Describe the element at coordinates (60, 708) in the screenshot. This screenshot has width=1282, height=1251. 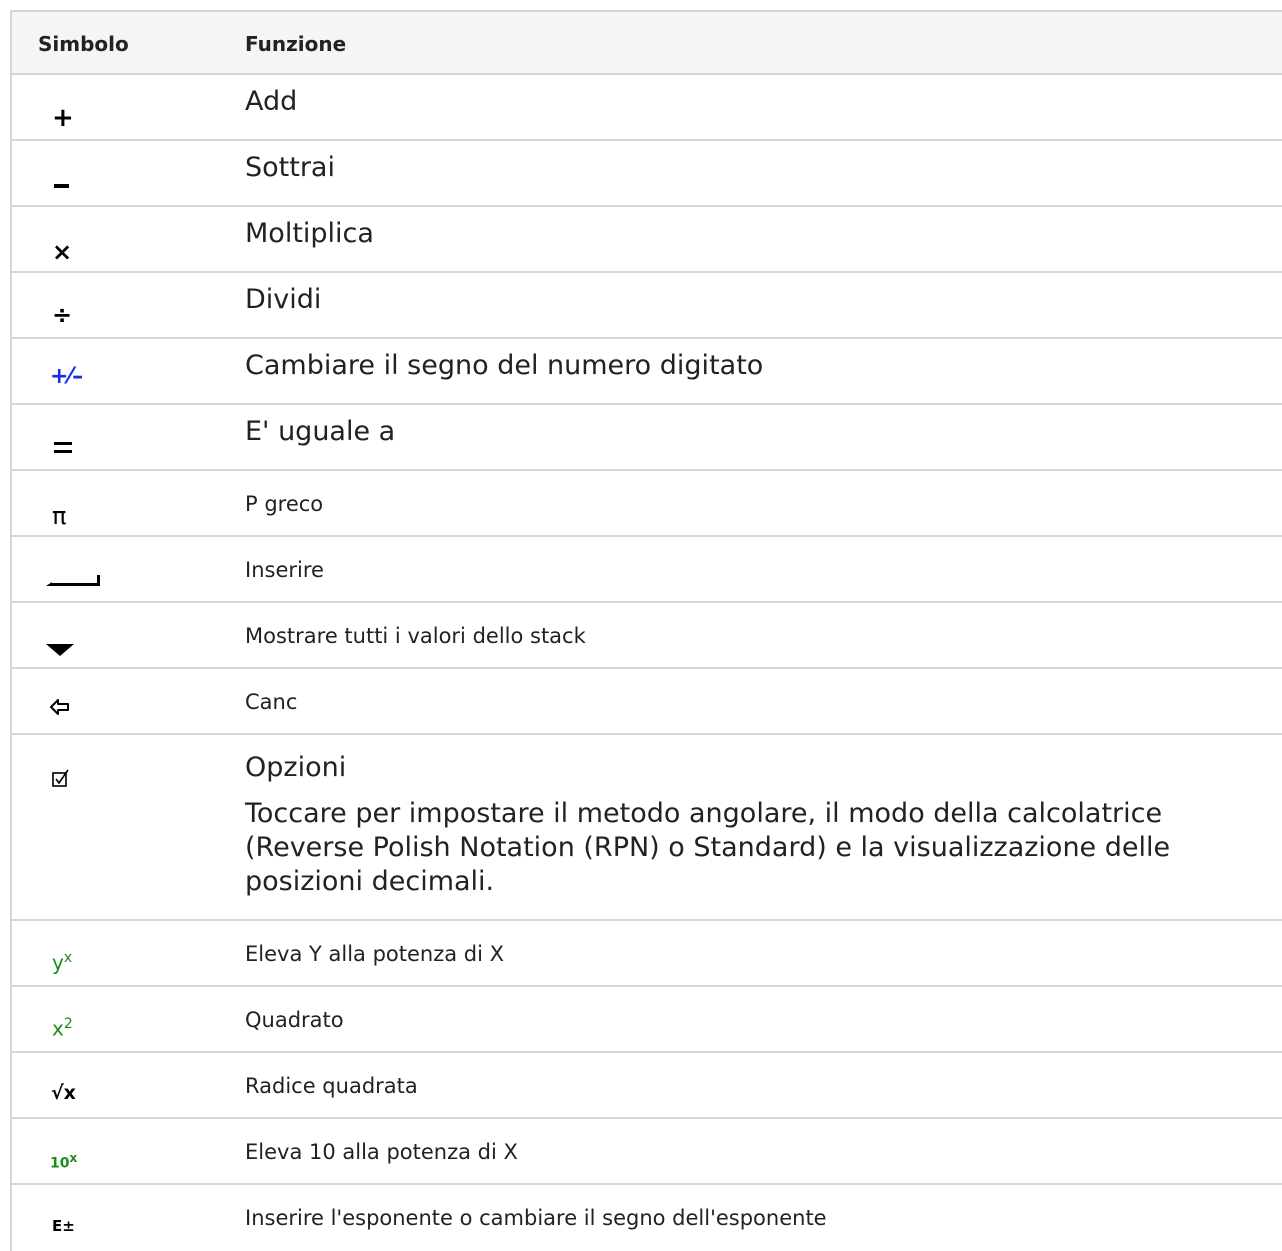
I see `backspace-icon` at that location.